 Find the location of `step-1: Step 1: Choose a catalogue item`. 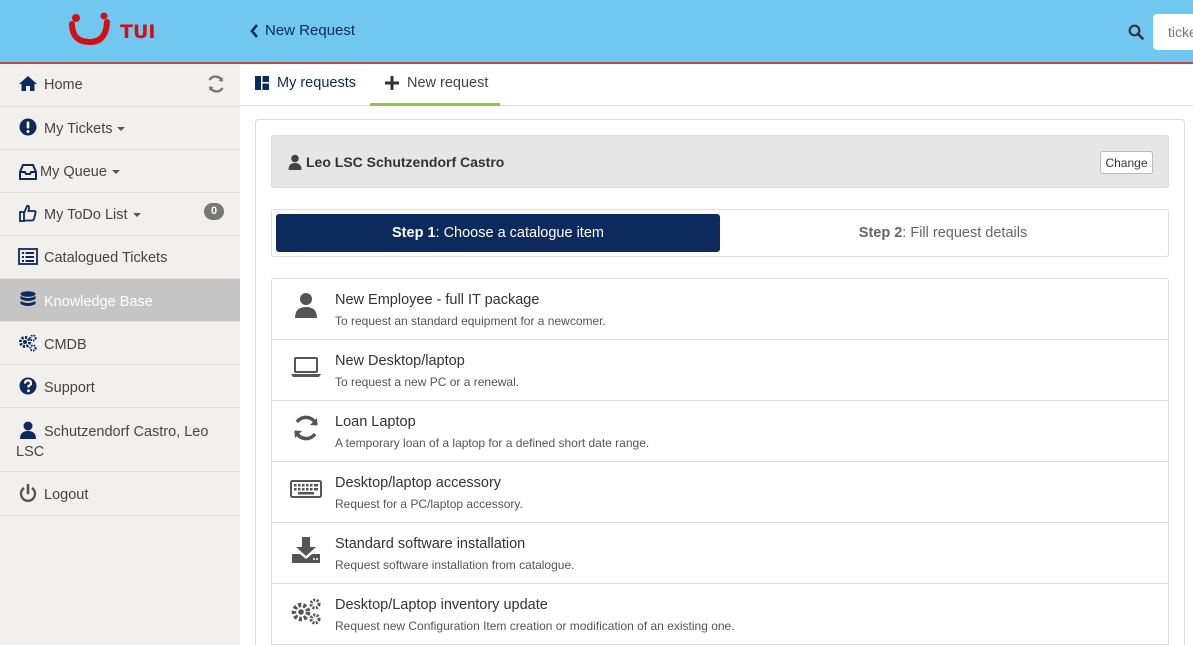

step-1: Step 1: Choose a catalogue item is located at coordinates (498, 233).